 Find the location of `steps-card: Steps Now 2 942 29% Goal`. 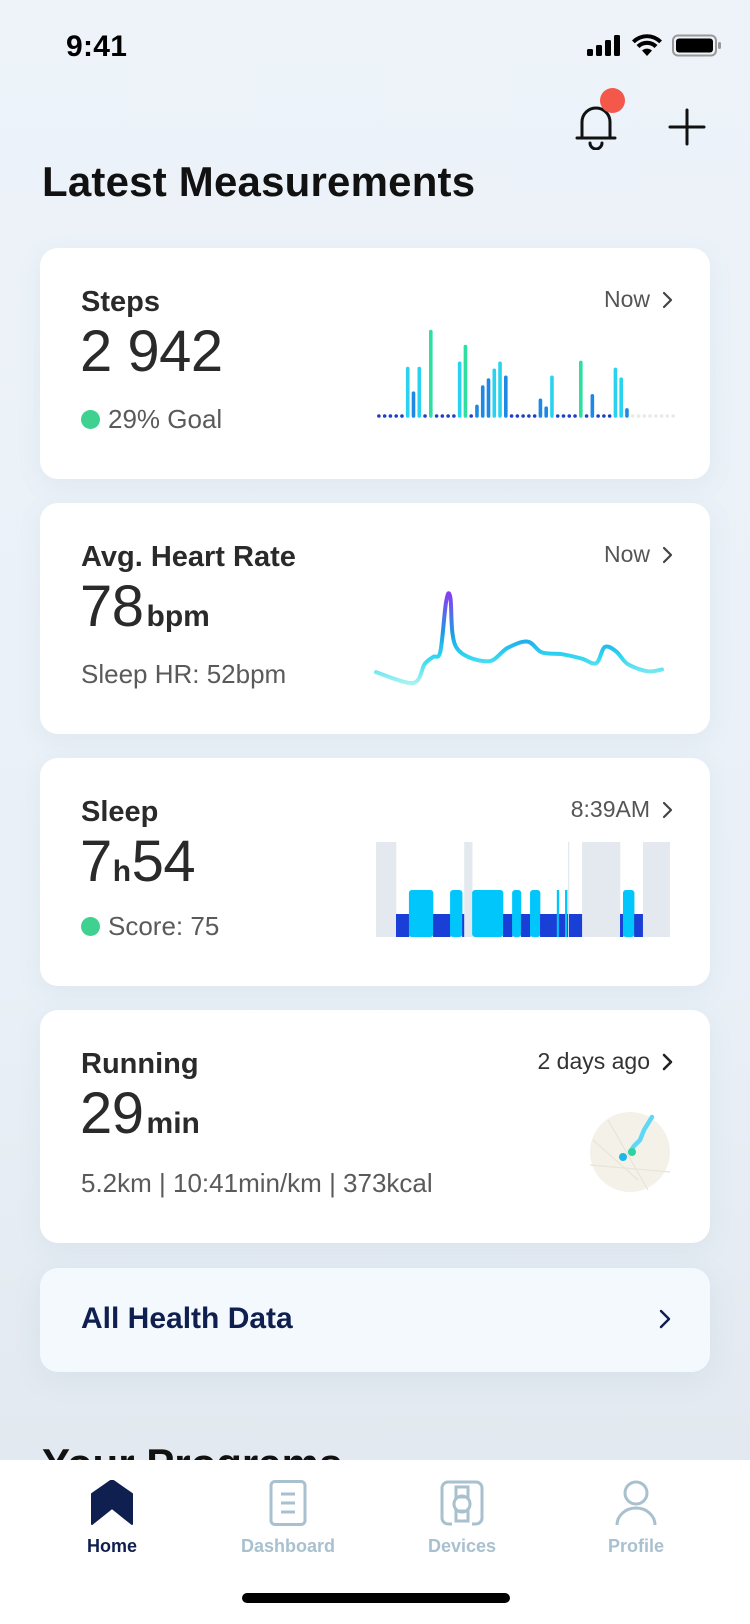

steps-card: Steps Now 2 942 29% Goal is located at coordinates (375, 363).